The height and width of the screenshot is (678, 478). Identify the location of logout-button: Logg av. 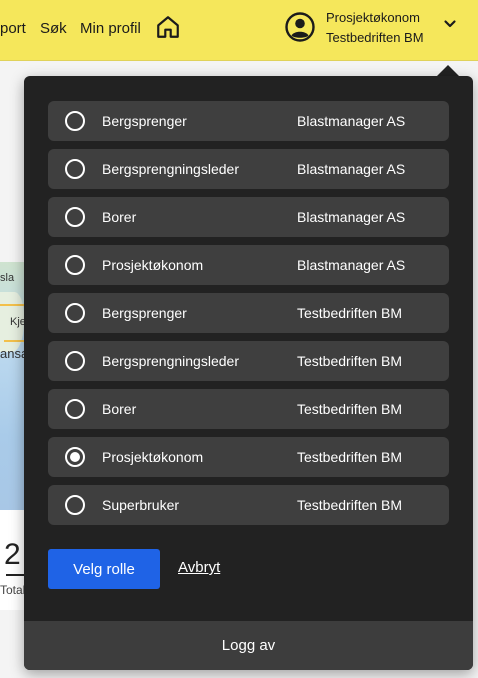
(248, 645).